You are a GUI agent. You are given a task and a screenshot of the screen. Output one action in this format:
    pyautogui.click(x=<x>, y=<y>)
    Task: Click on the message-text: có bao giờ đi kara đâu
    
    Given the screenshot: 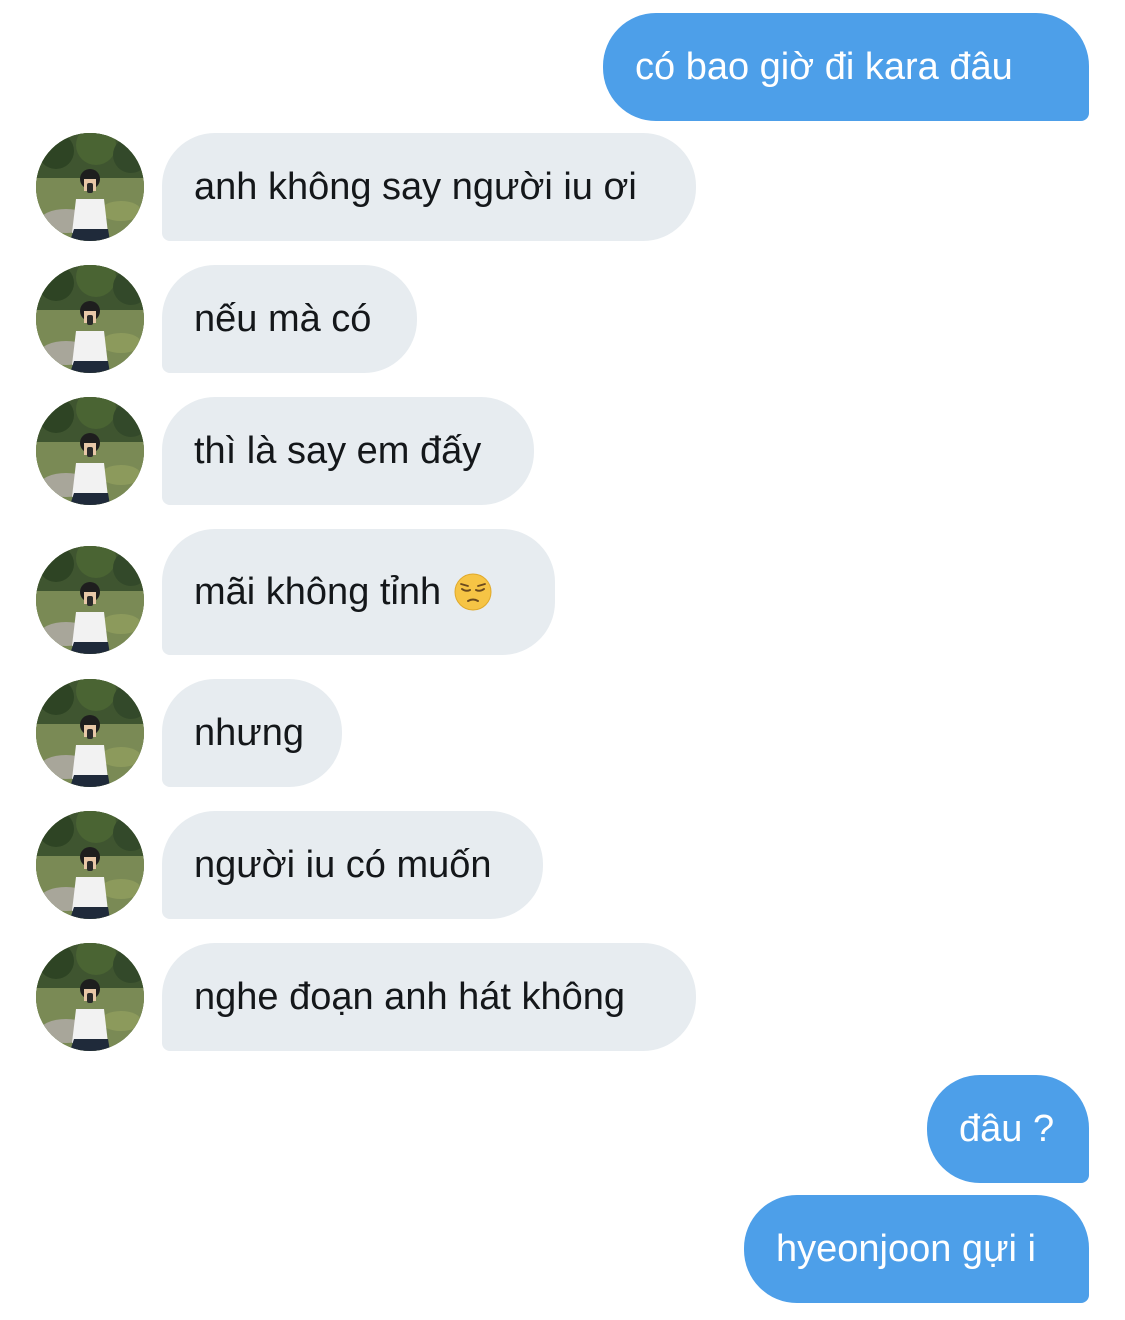 What is the action you would take?
    pyautogui.click(x=824, y=67)
    